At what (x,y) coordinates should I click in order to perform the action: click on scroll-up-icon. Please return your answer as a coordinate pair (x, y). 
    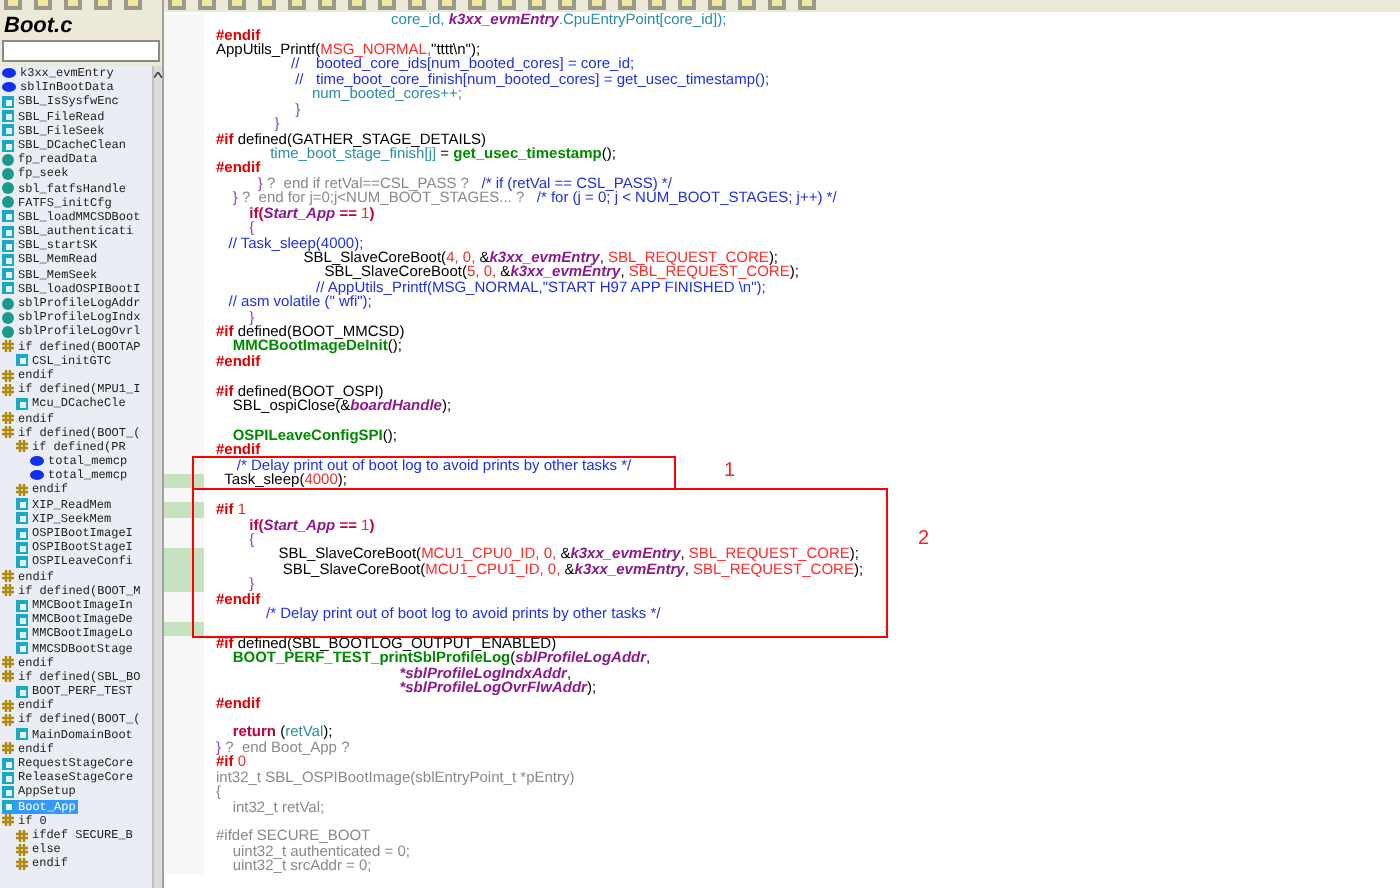
    Looking at the image, I should click on (158, 75).